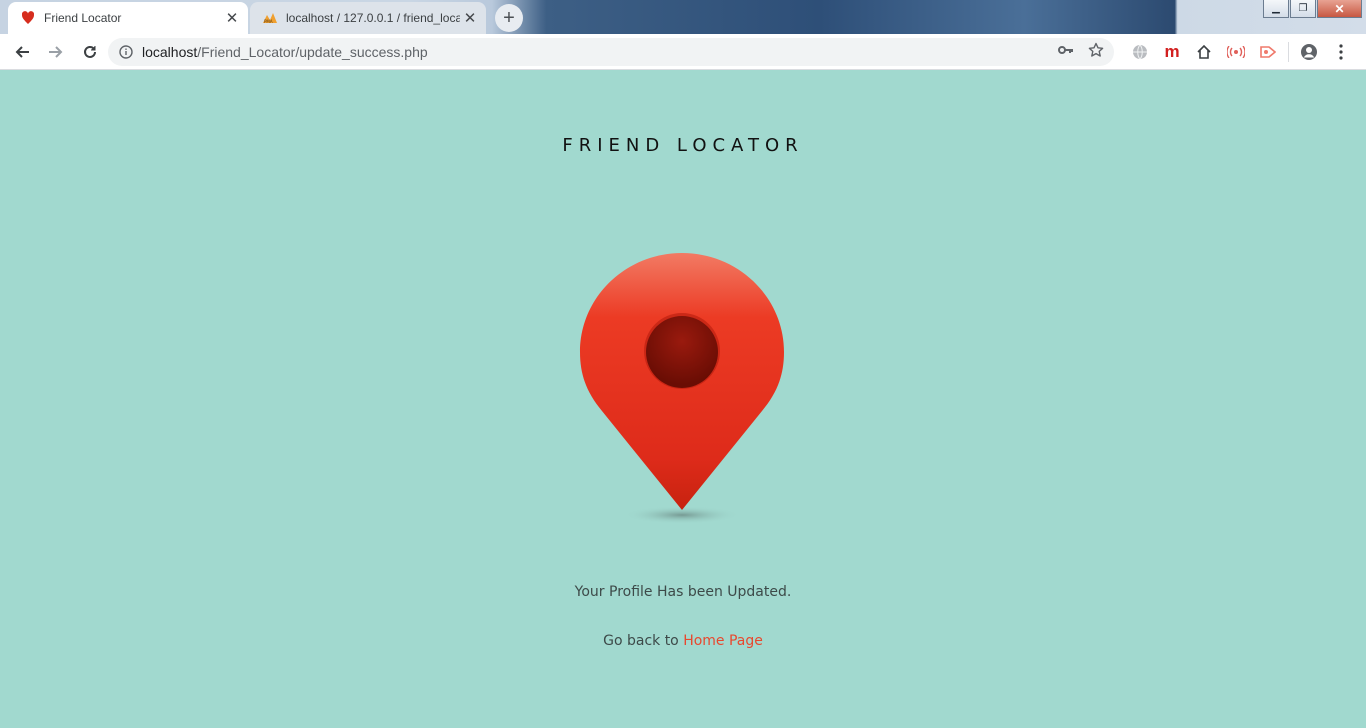  Describe the element at coordinates (373, 18) in the screenshot. I see `tab-title: localhost / 127.0.0.1 / friend_loca` at that location.